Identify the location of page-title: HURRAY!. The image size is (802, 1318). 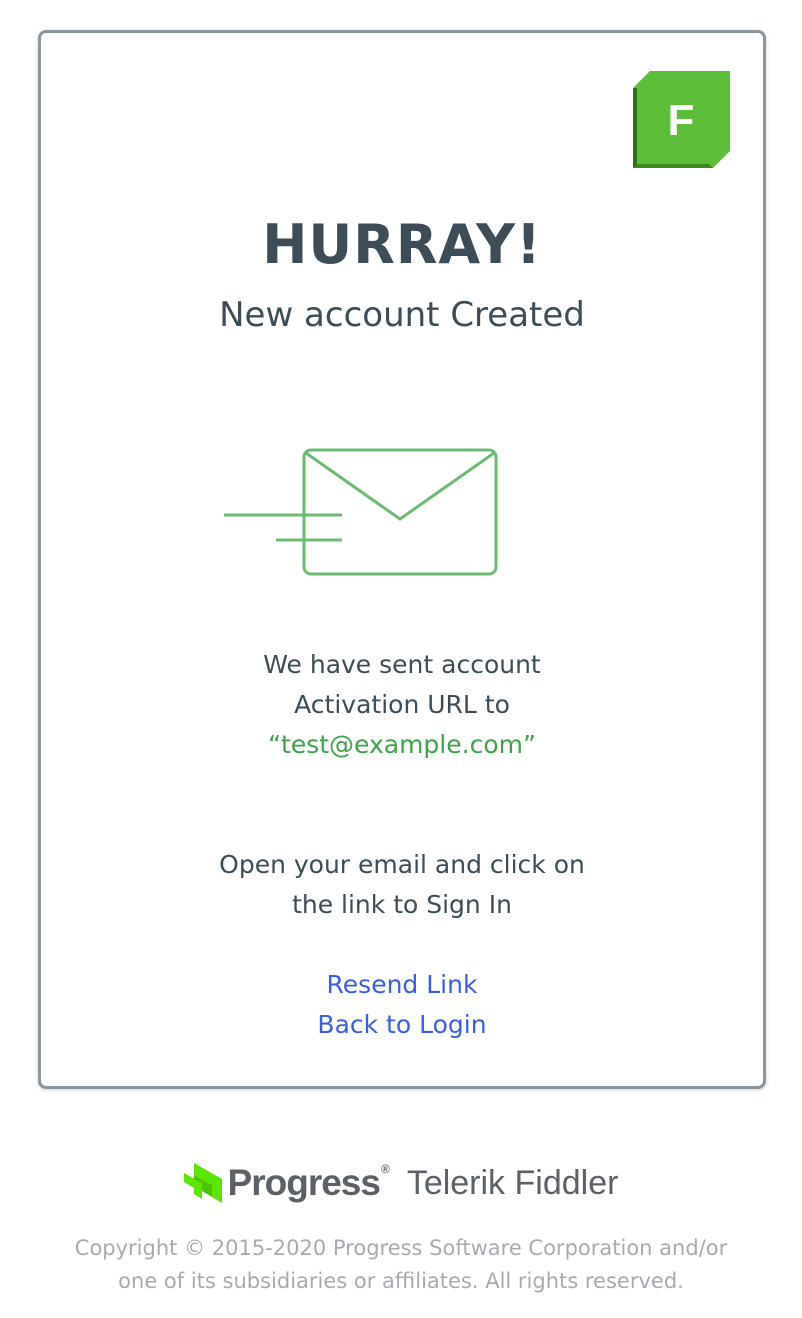
(402, 244).